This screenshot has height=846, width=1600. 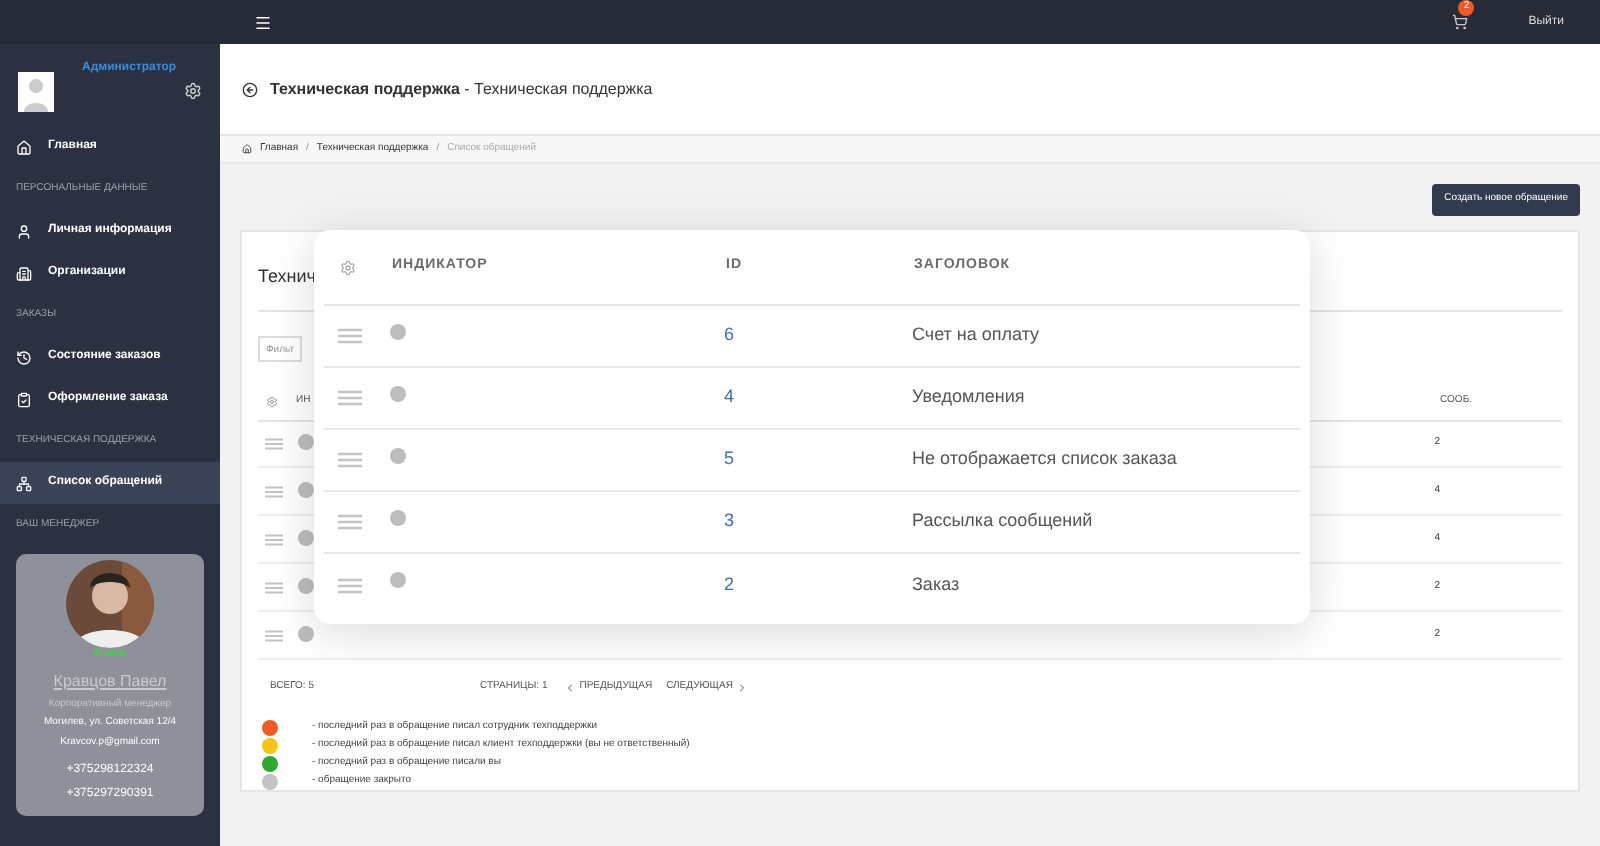 What do you see at coordinates (818, 522) in the screenshot?
I see `id-link: 3` at bounding box center [818, 522].